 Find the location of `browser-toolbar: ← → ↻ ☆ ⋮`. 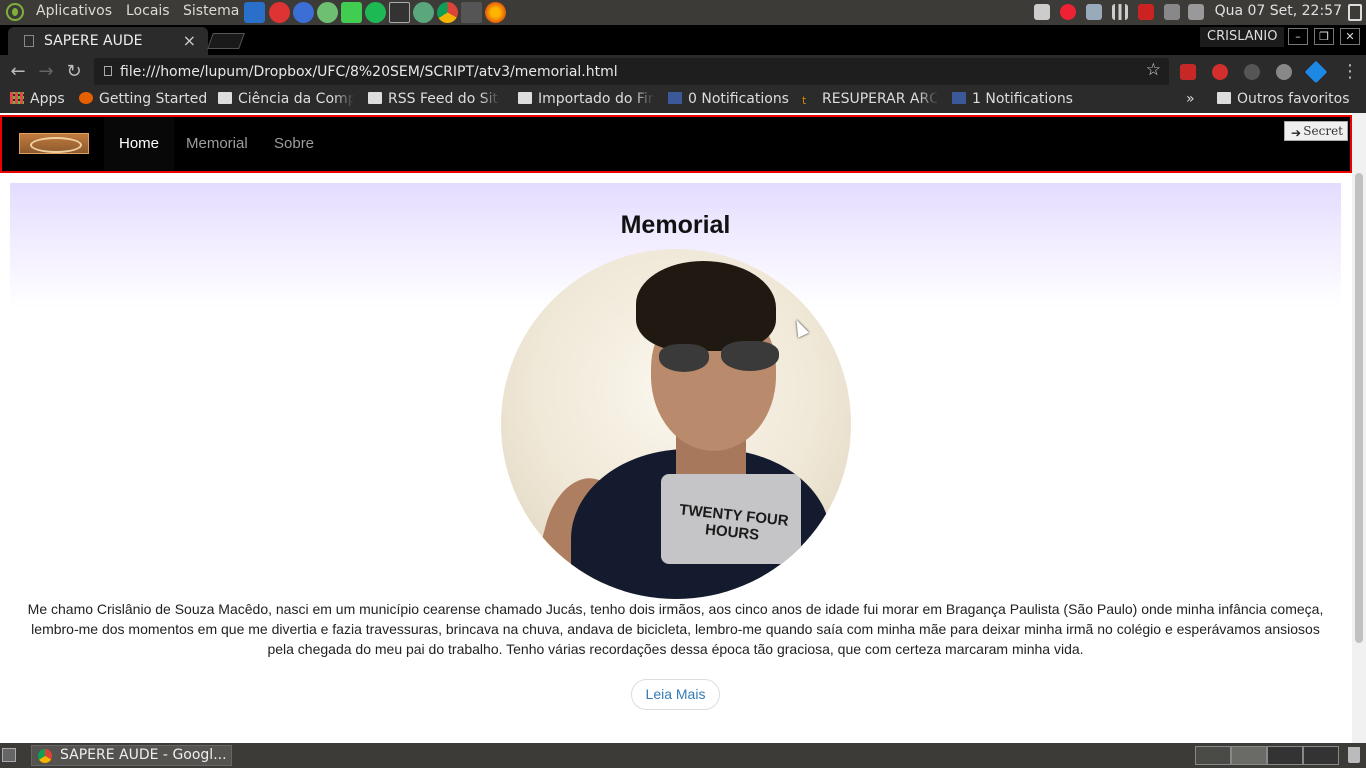

browser-toolbar: ← → ↻ ☆ ⋮ is located at coordinates (683, 71).